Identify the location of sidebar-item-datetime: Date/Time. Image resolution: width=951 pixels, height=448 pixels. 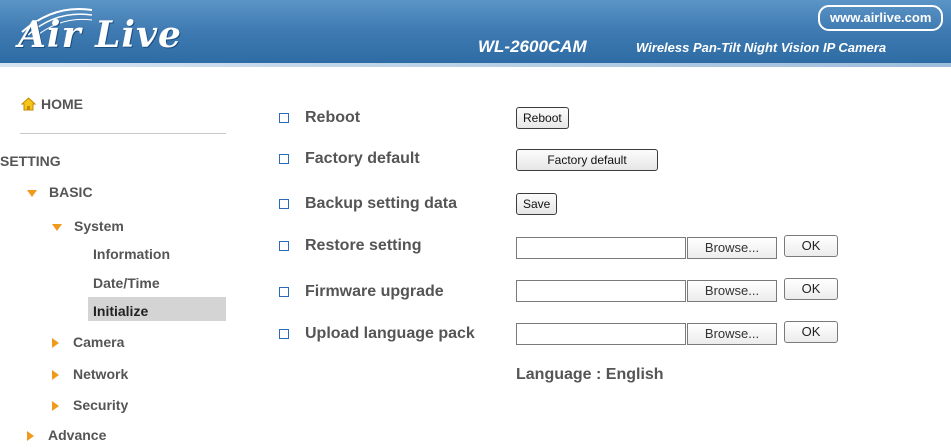
(126, 283).